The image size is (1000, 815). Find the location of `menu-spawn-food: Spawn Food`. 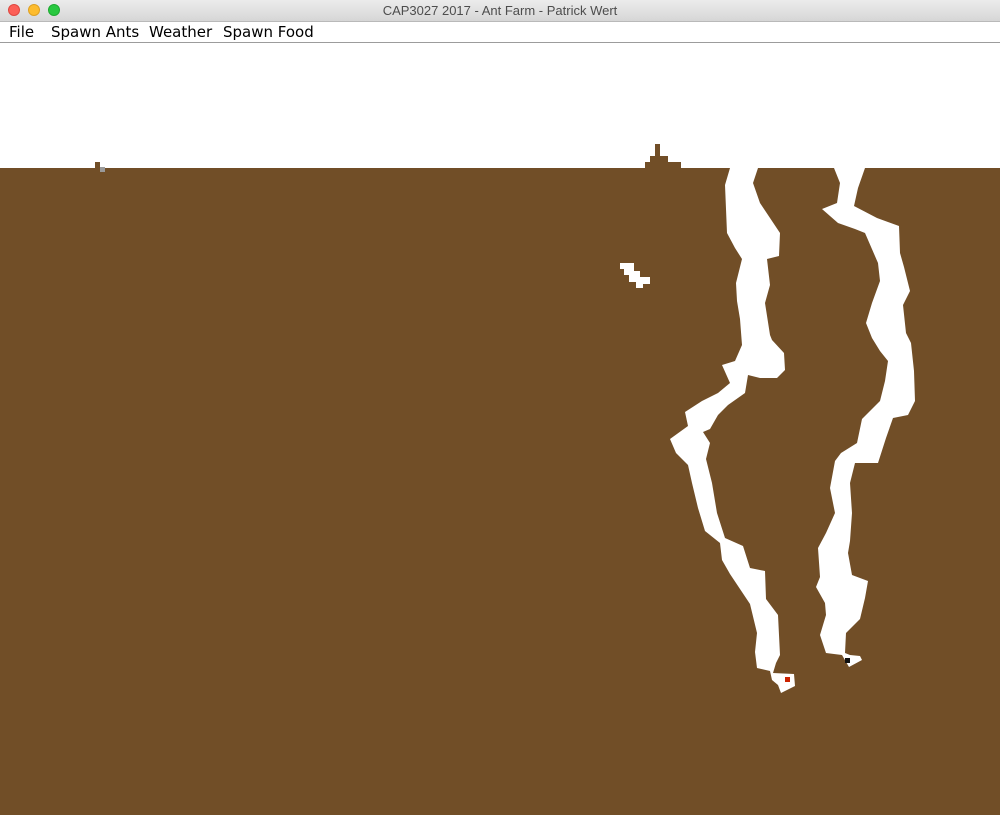

menu-spawn-food: Spawn Food is located at coordinates (268, 32).